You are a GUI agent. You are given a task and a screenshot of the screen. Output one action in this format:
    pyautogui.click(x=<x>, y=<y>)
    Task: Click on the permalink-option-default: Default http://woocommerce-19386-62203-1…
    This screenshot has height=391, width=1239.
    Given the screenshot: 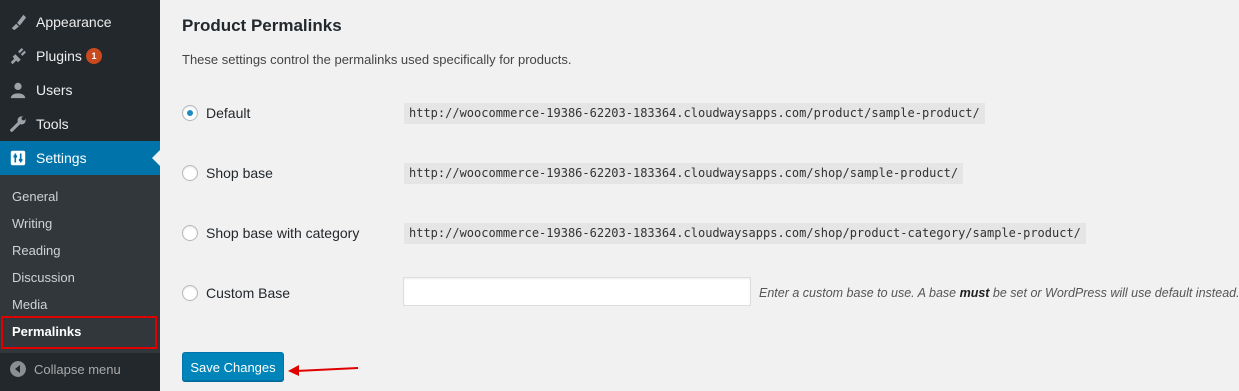 What is the action you would take?
    pyautogui.click(x=707, y=114)
    